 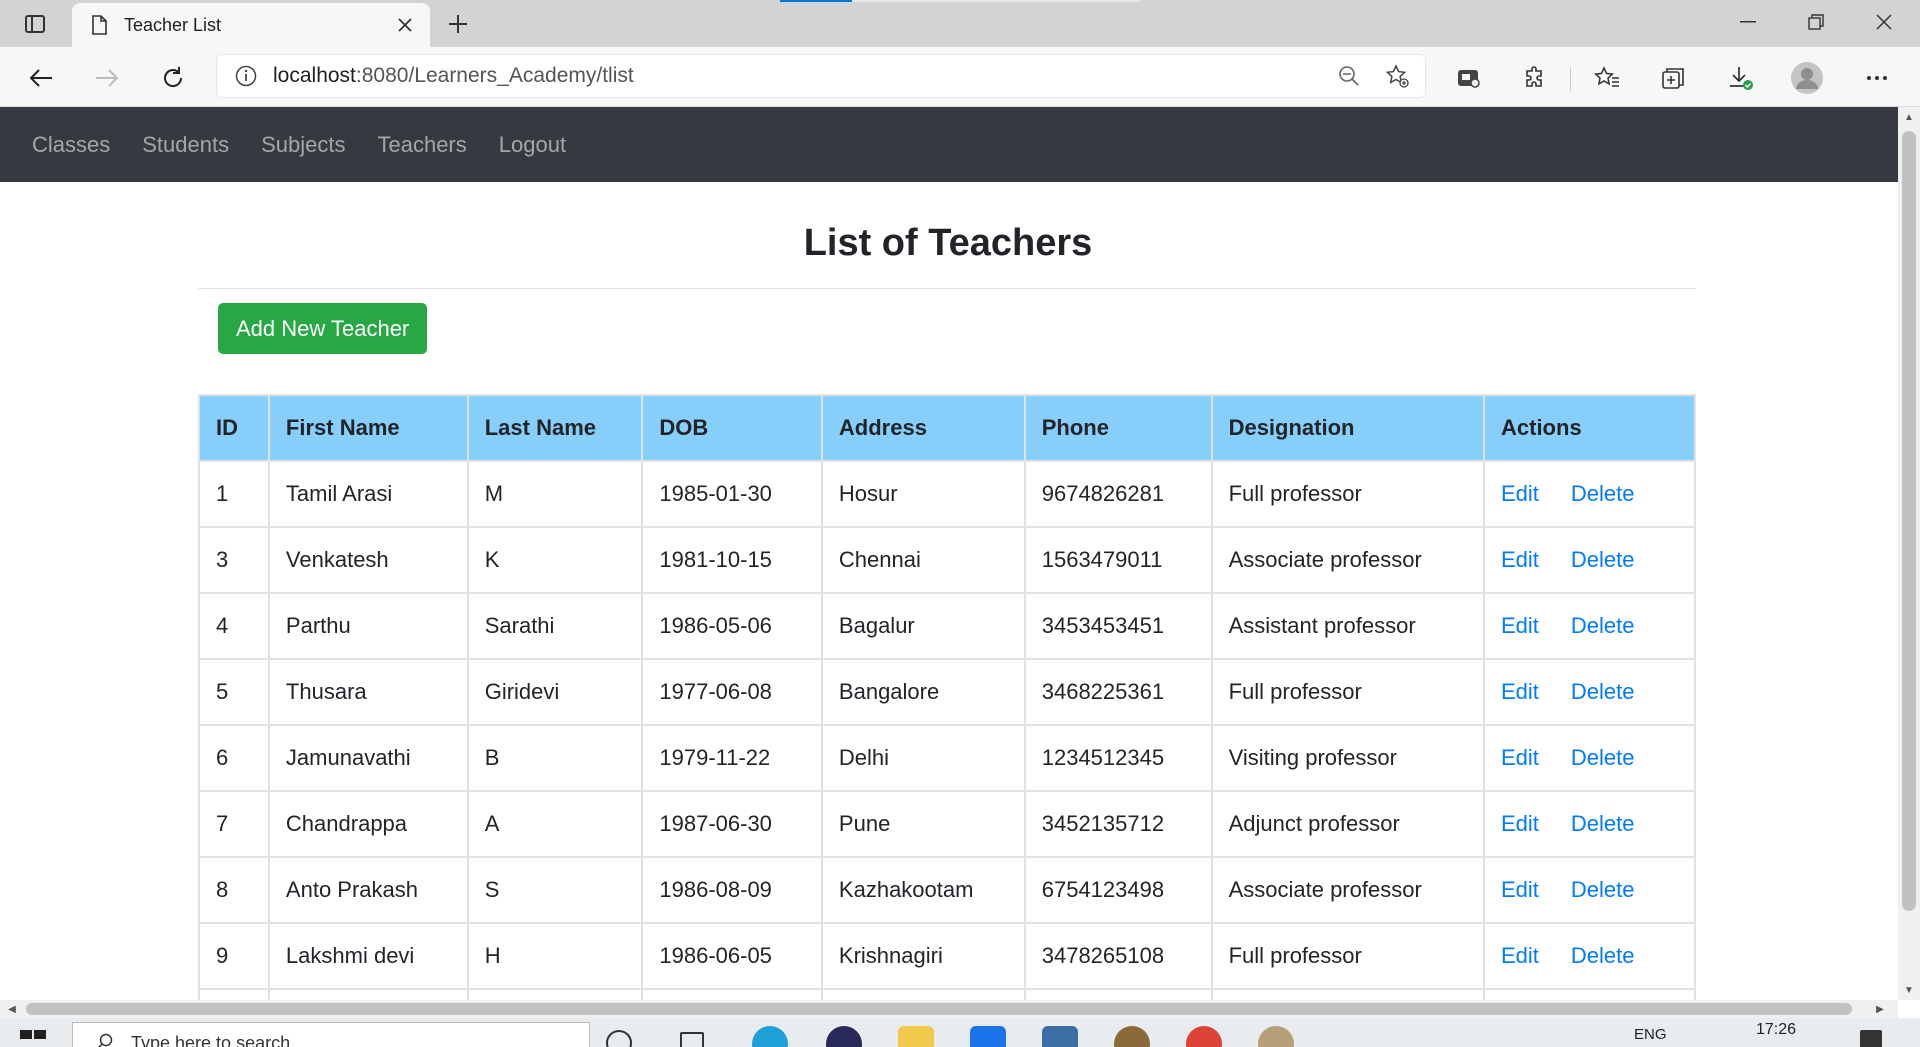 What do you see at coordinates (555, 560) in the screenshot?
I see `cell-last-name: K` at bounding box center [555, 560].